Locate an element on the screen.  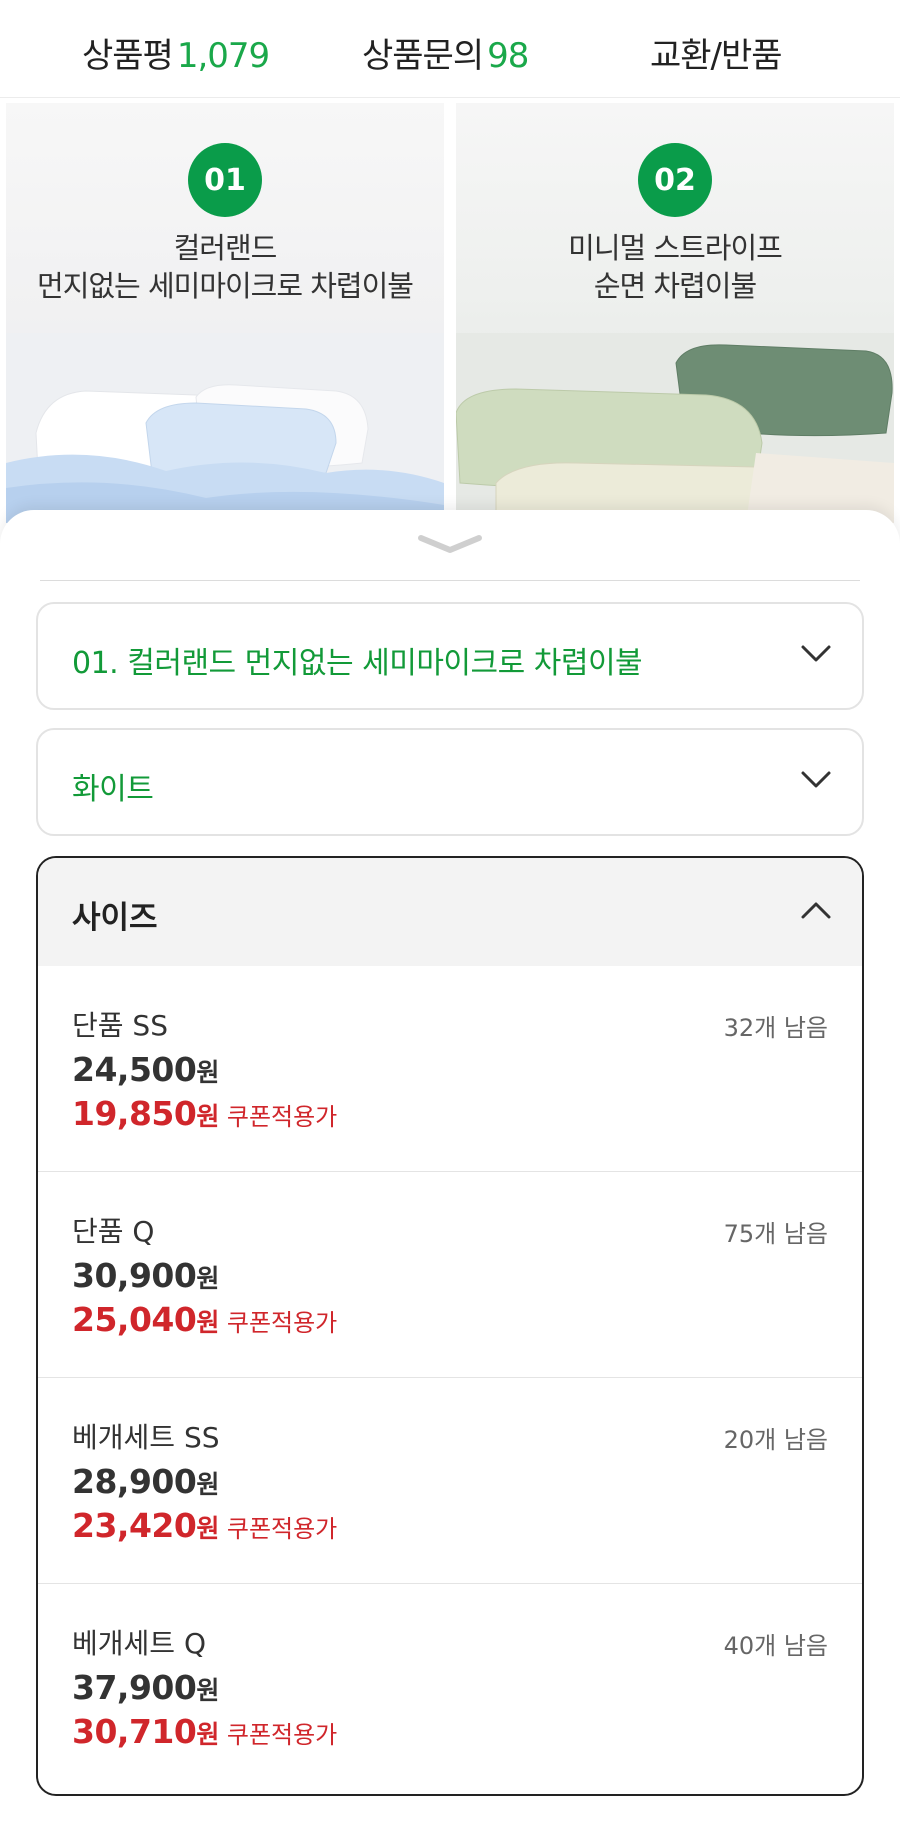
divider is located at coordinates (450, 580).